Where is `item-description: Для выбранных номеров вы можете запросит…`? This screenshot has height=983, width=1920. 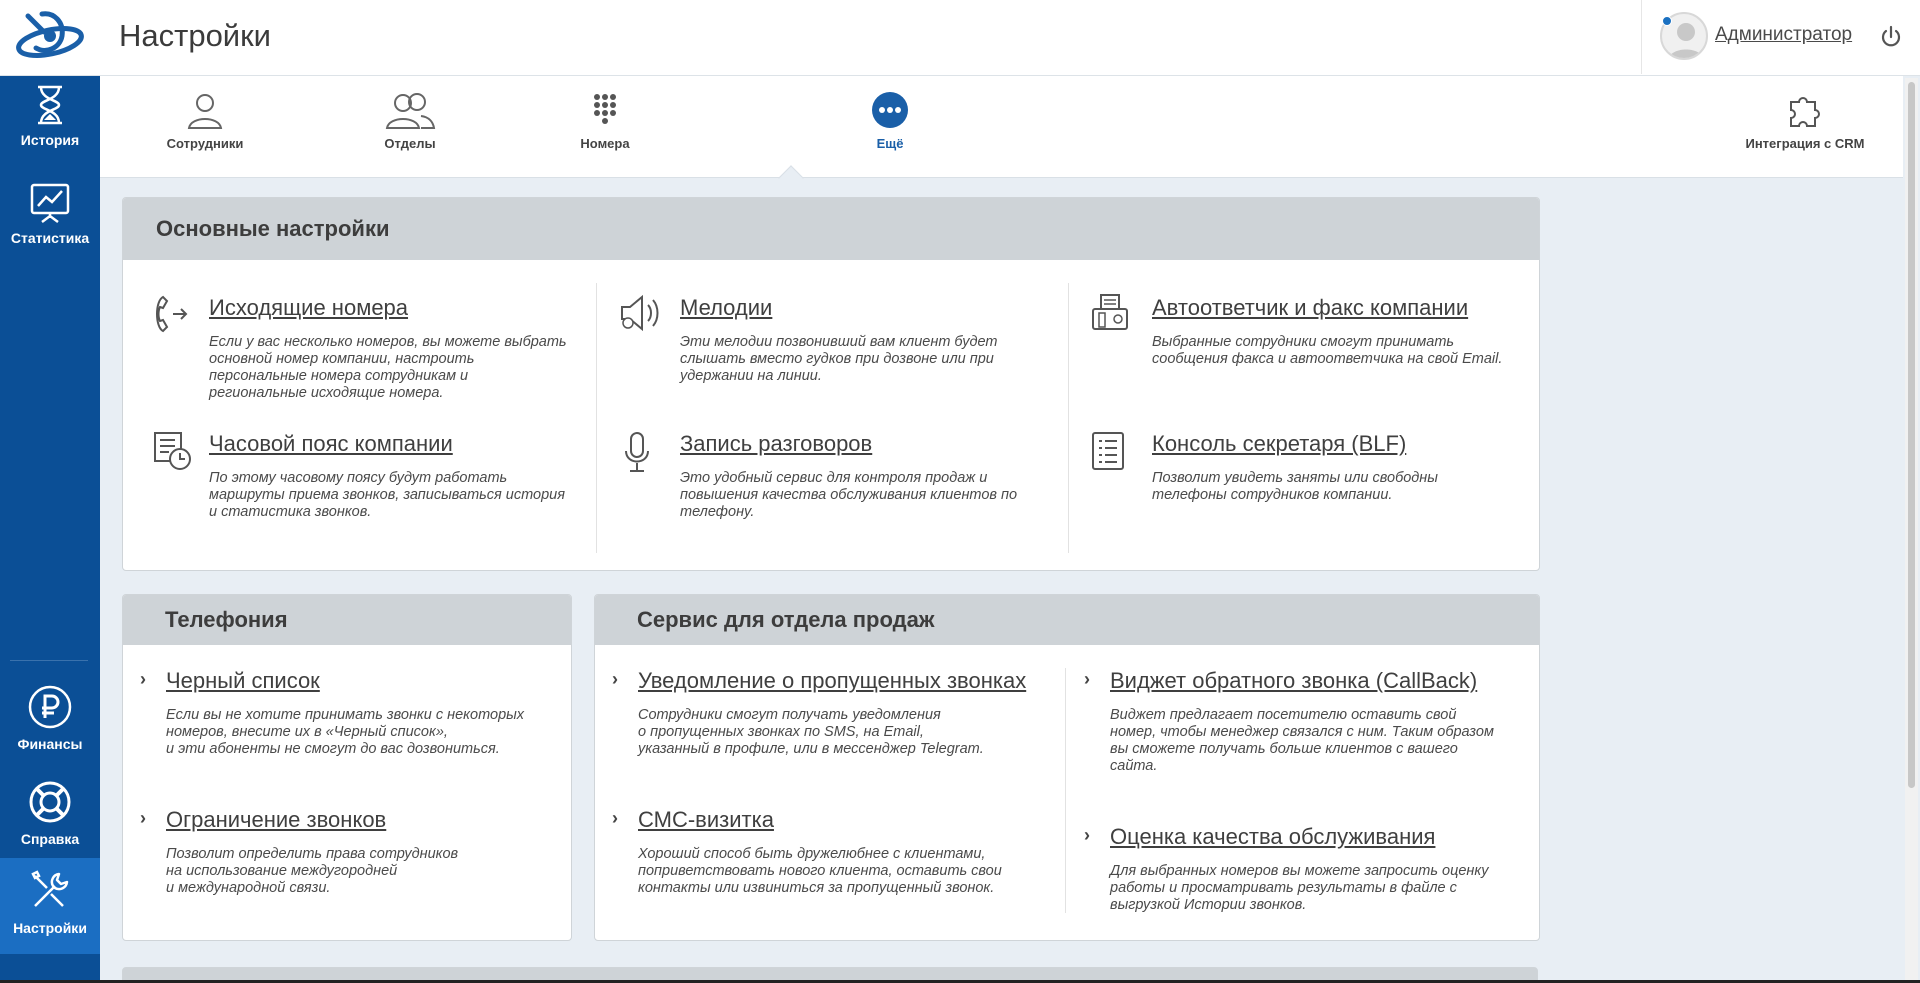
item-description: Для выбранных номеров вы можете запросит… is located at coordinates (1299, 888).